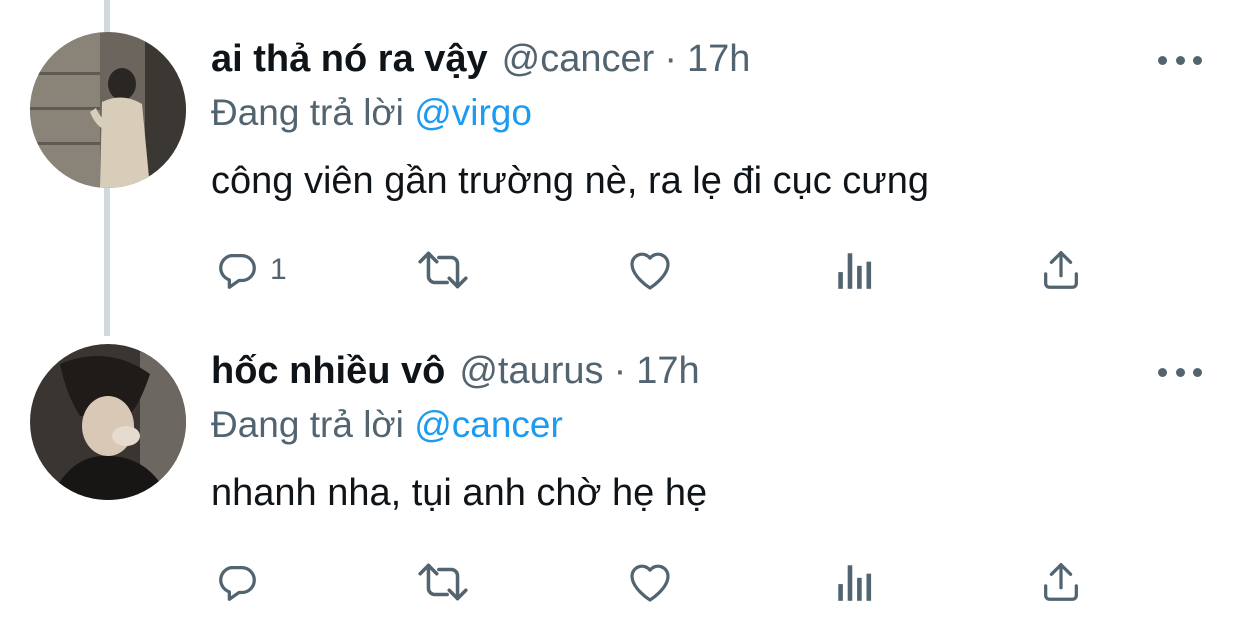  Describe the element at coordinates (349, 59) in the screenshot. I see `display-name: ai thả nó ra vậy` at that location.